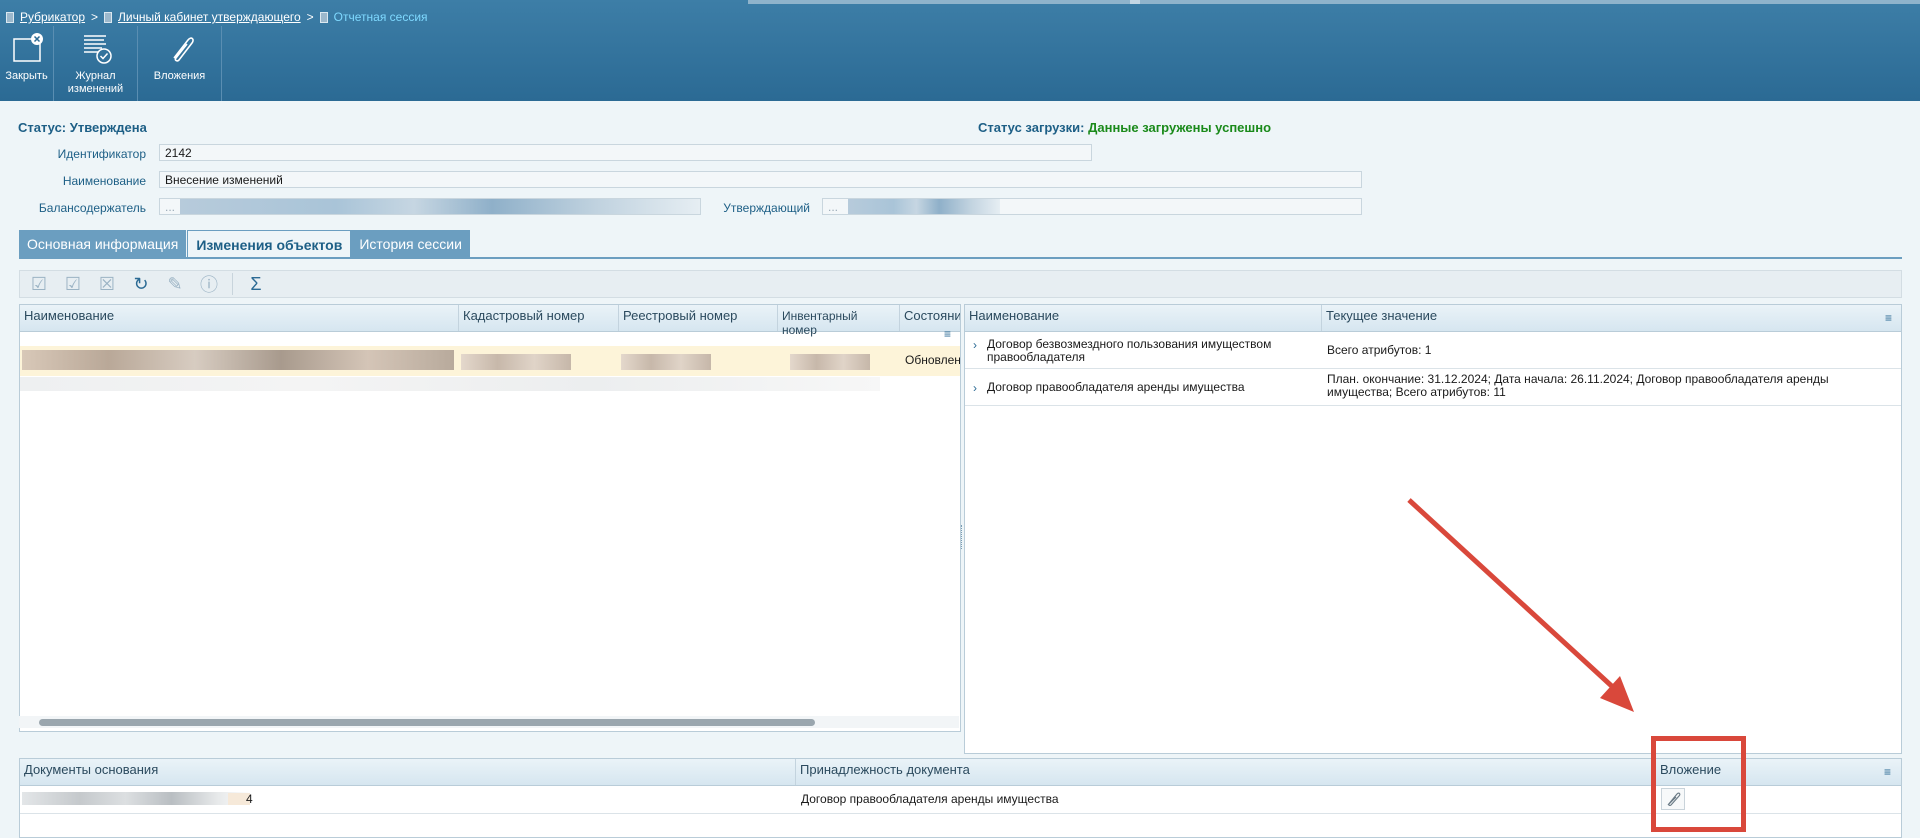 The width and height of the screenshot is (1920, 838). What do you see at coordinates (1520, 605) in the screenshot?
I see `annotation-arrow` at bounding box center [1520, 605].